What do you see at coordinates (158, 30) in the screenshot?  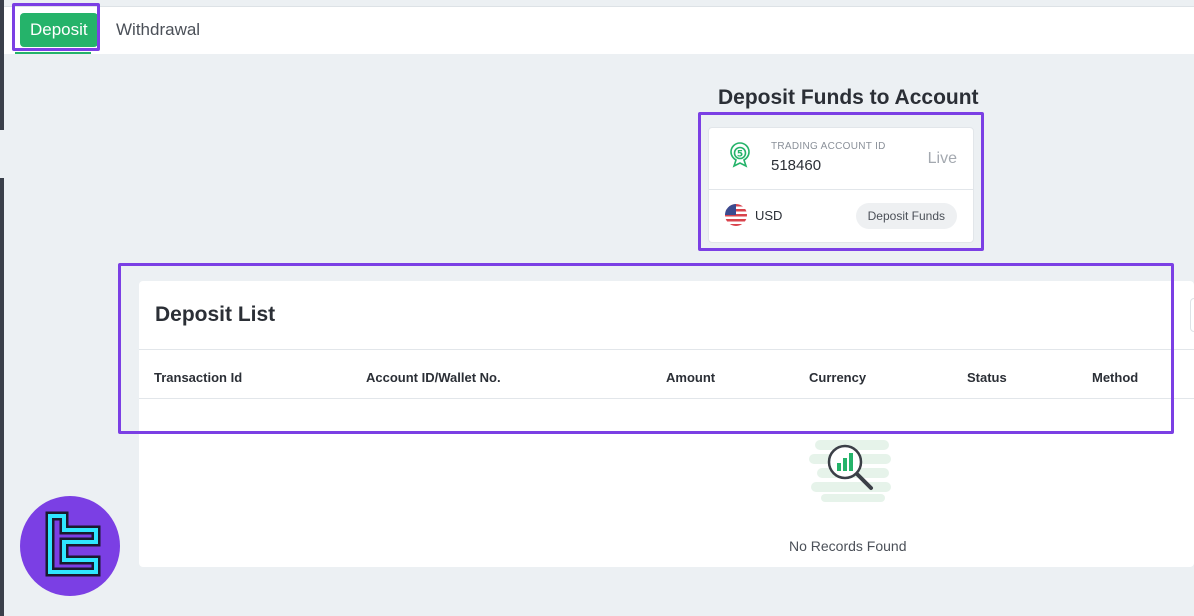 I see `tab-withdrawal: Withdrawal` at bounding box center [158, 30].